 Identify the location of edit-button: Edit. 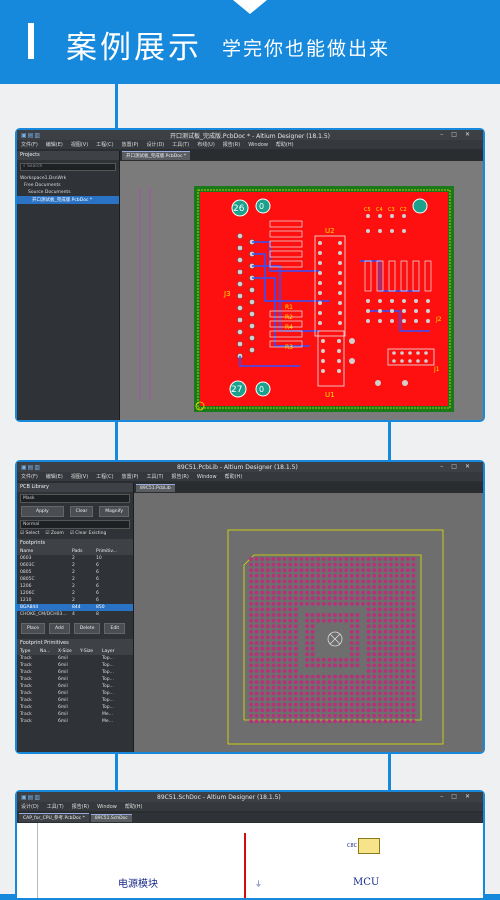
(115, 628).